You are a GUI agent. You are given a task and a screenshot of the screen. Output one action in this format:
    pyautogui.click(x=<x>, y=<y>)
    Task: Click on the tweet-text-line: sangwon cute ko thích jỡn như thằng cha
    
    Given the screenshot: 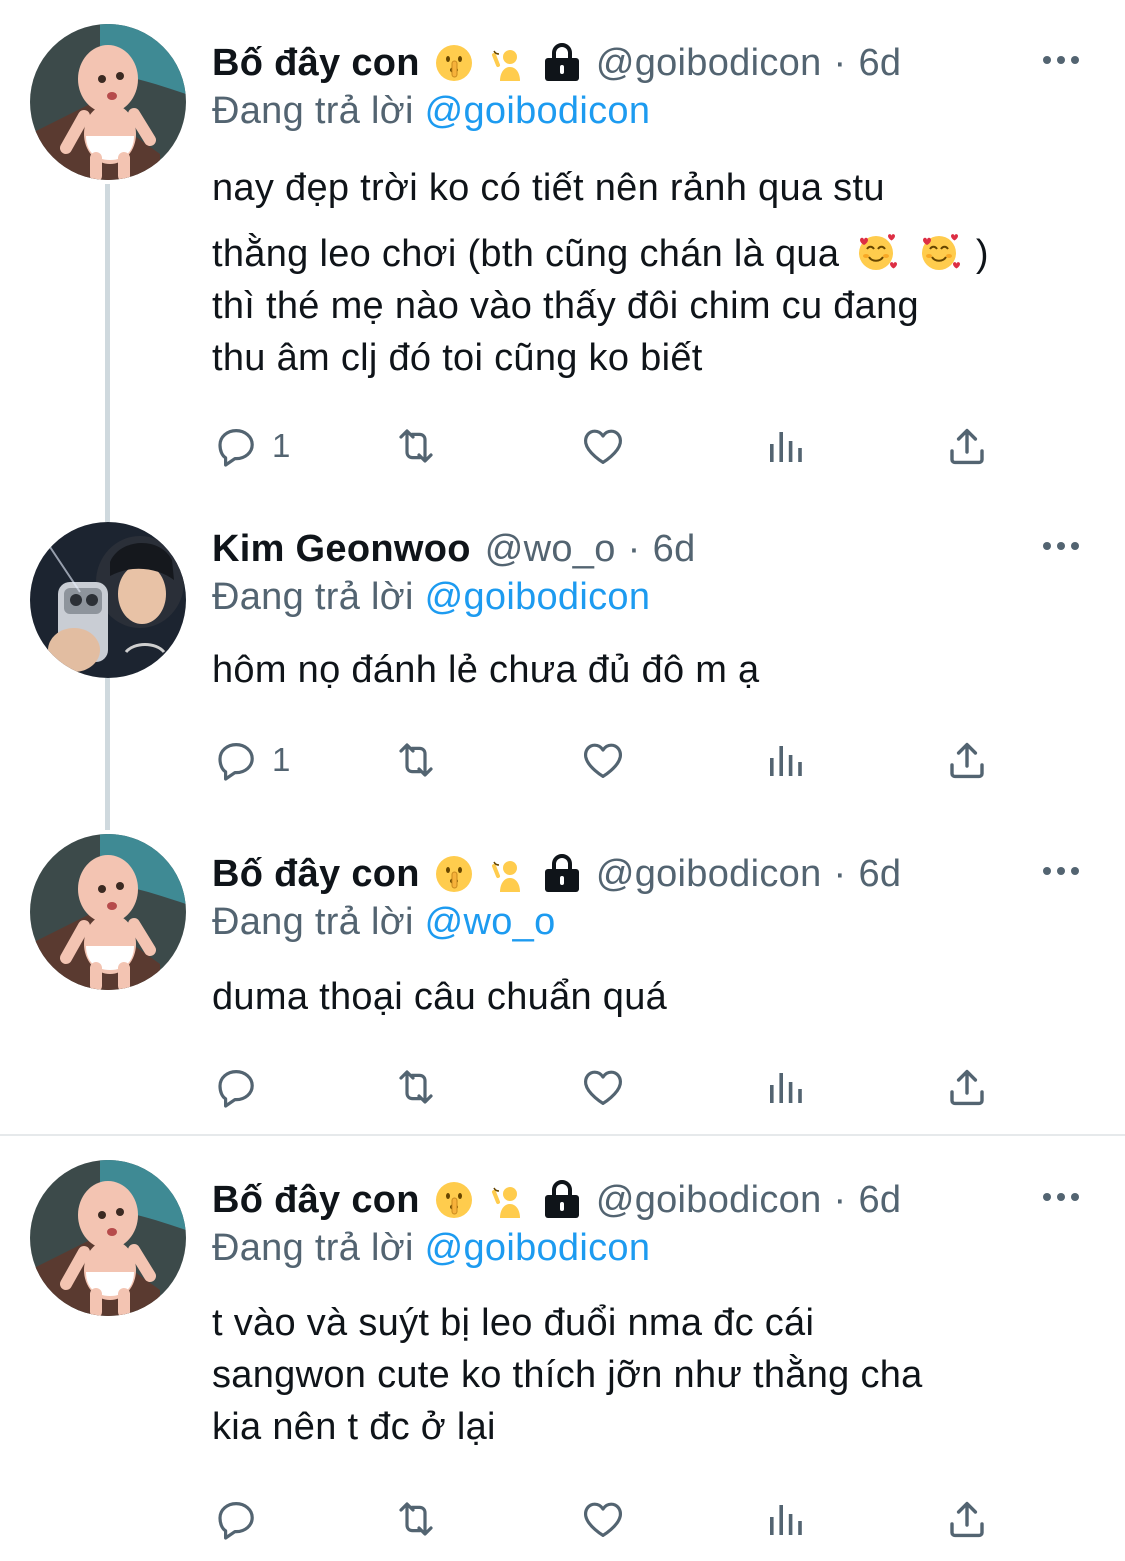 What is the action you would take?
    pyautogui.click(x=567, y=1375)
    